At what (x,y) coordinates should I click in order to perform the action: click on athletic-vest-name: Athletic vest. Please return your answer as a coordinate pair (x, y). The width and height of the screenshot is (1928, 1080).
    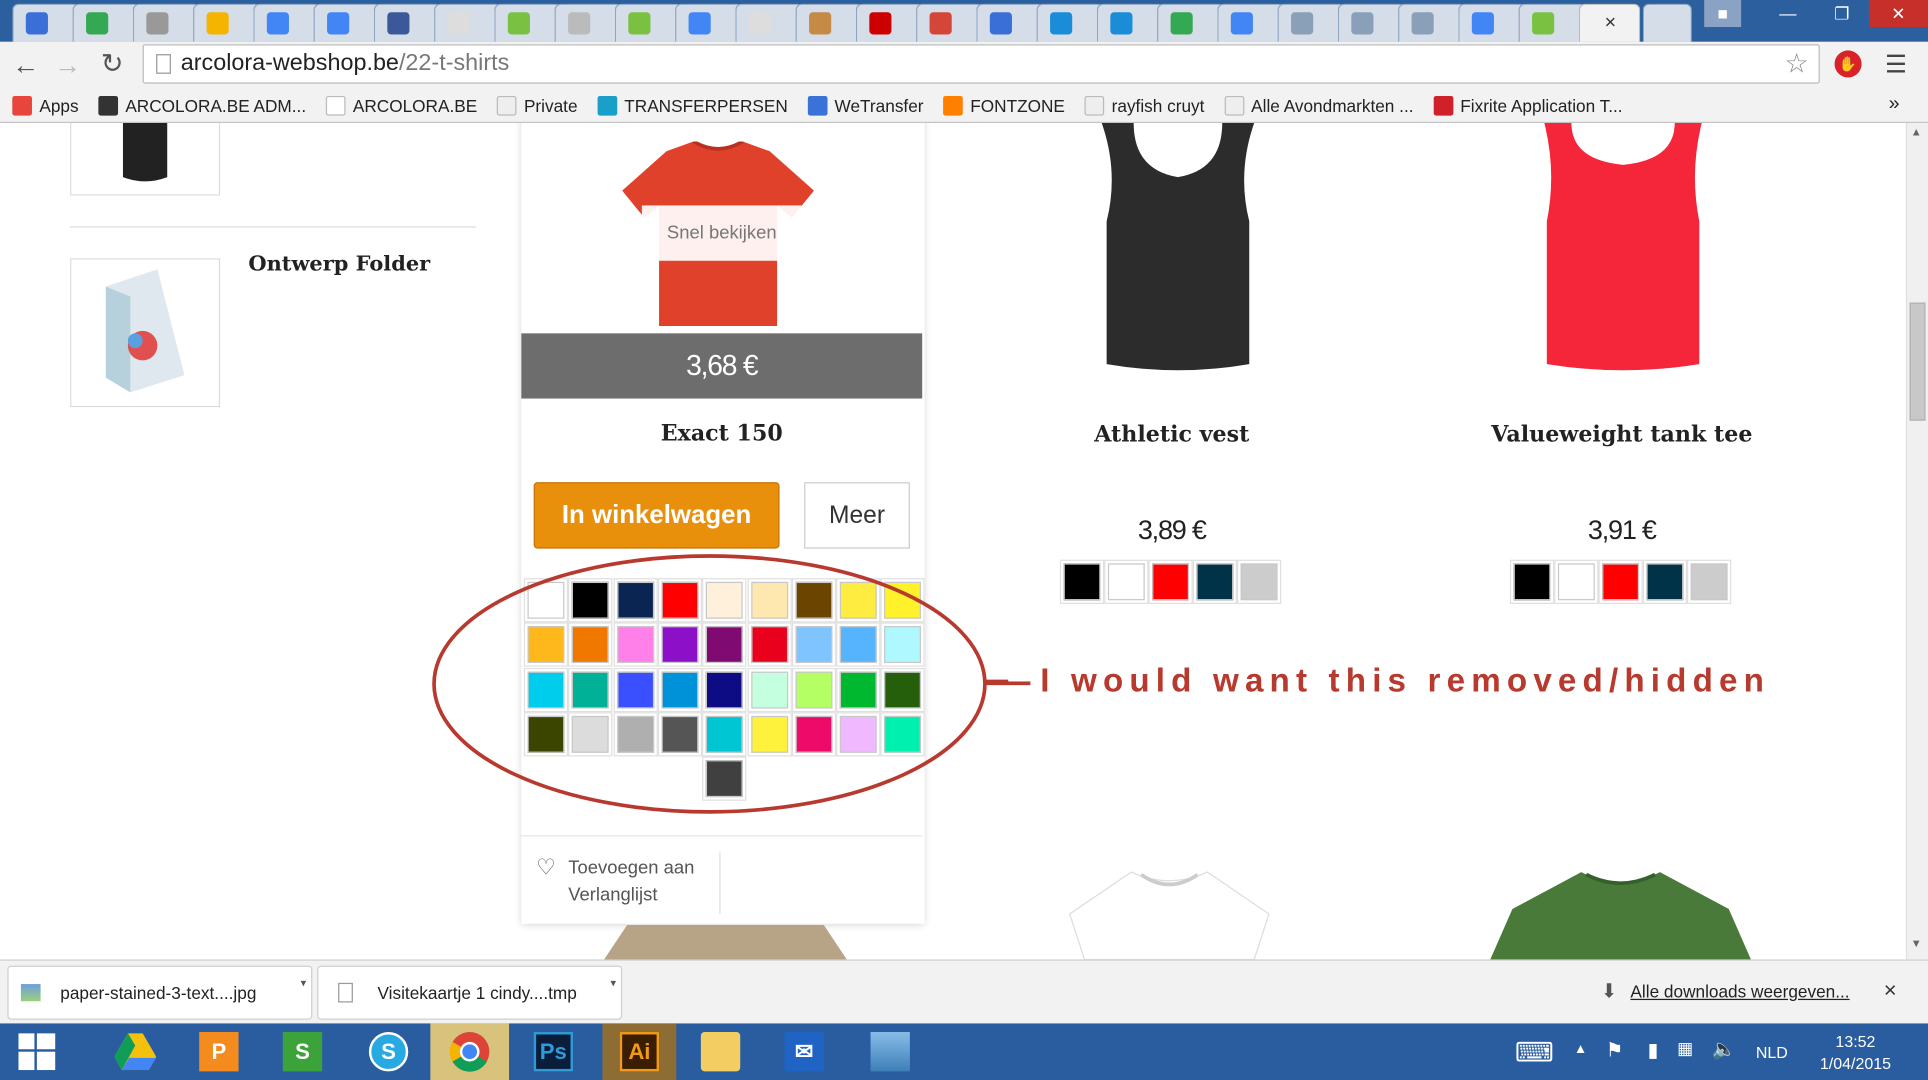
    Looking at the image, I should click on (1171, 435).